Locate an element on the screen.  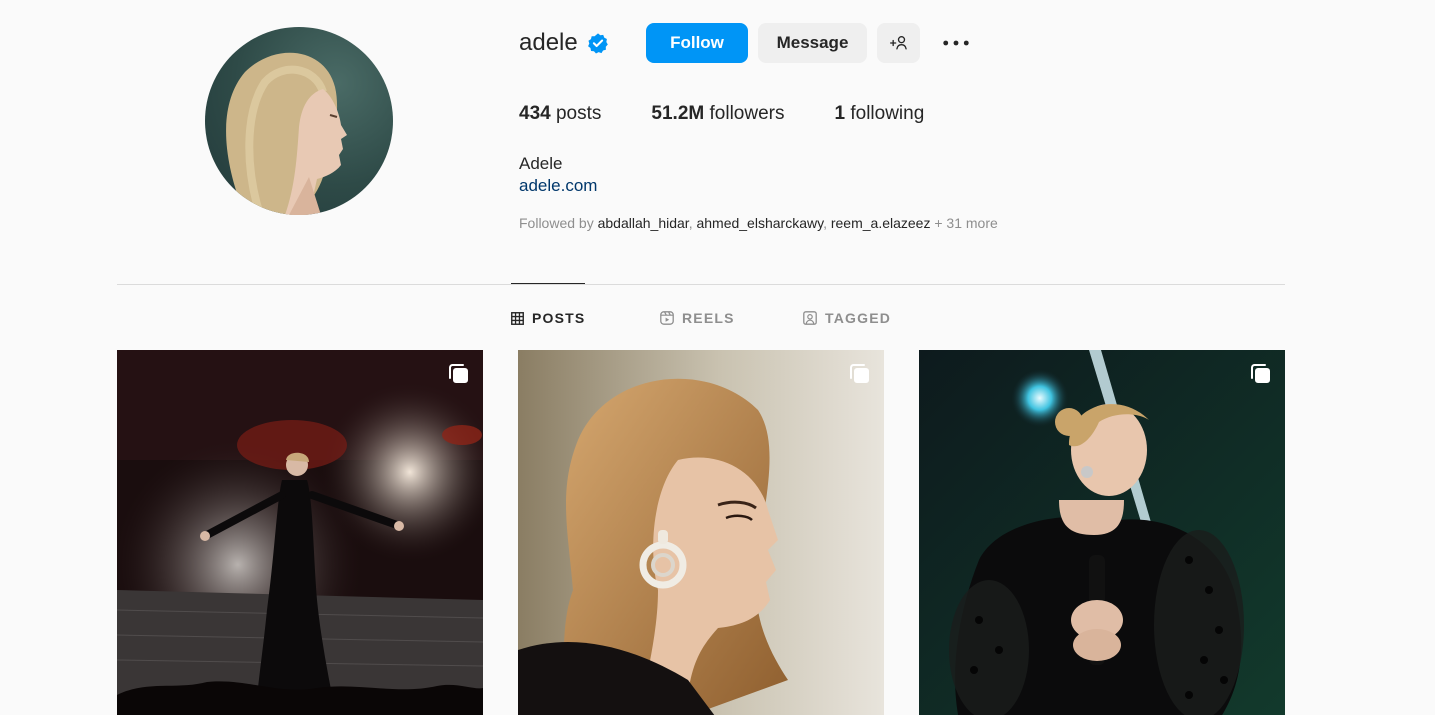
tab-reels-label: REELS is located at coordinates (708, 318).